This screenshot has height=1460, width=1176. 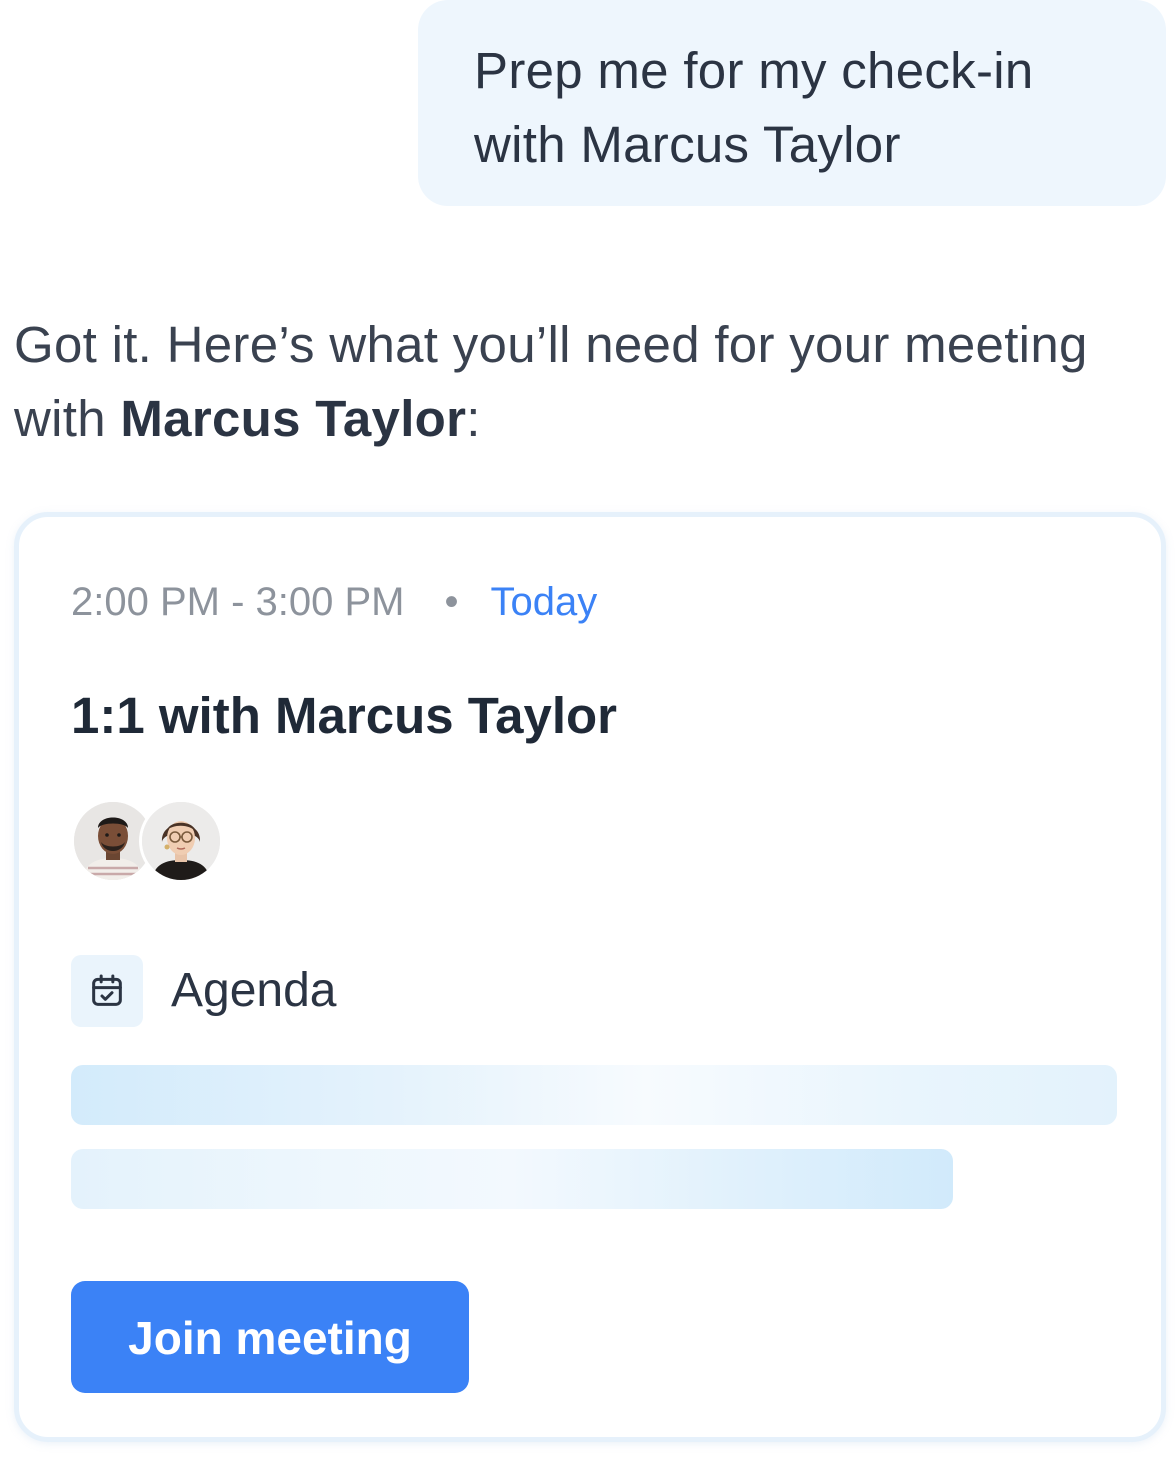 I want to click on meeting-time-row: 2:00 PM - 3:00 PM • Today, so click(x=334, y=602).